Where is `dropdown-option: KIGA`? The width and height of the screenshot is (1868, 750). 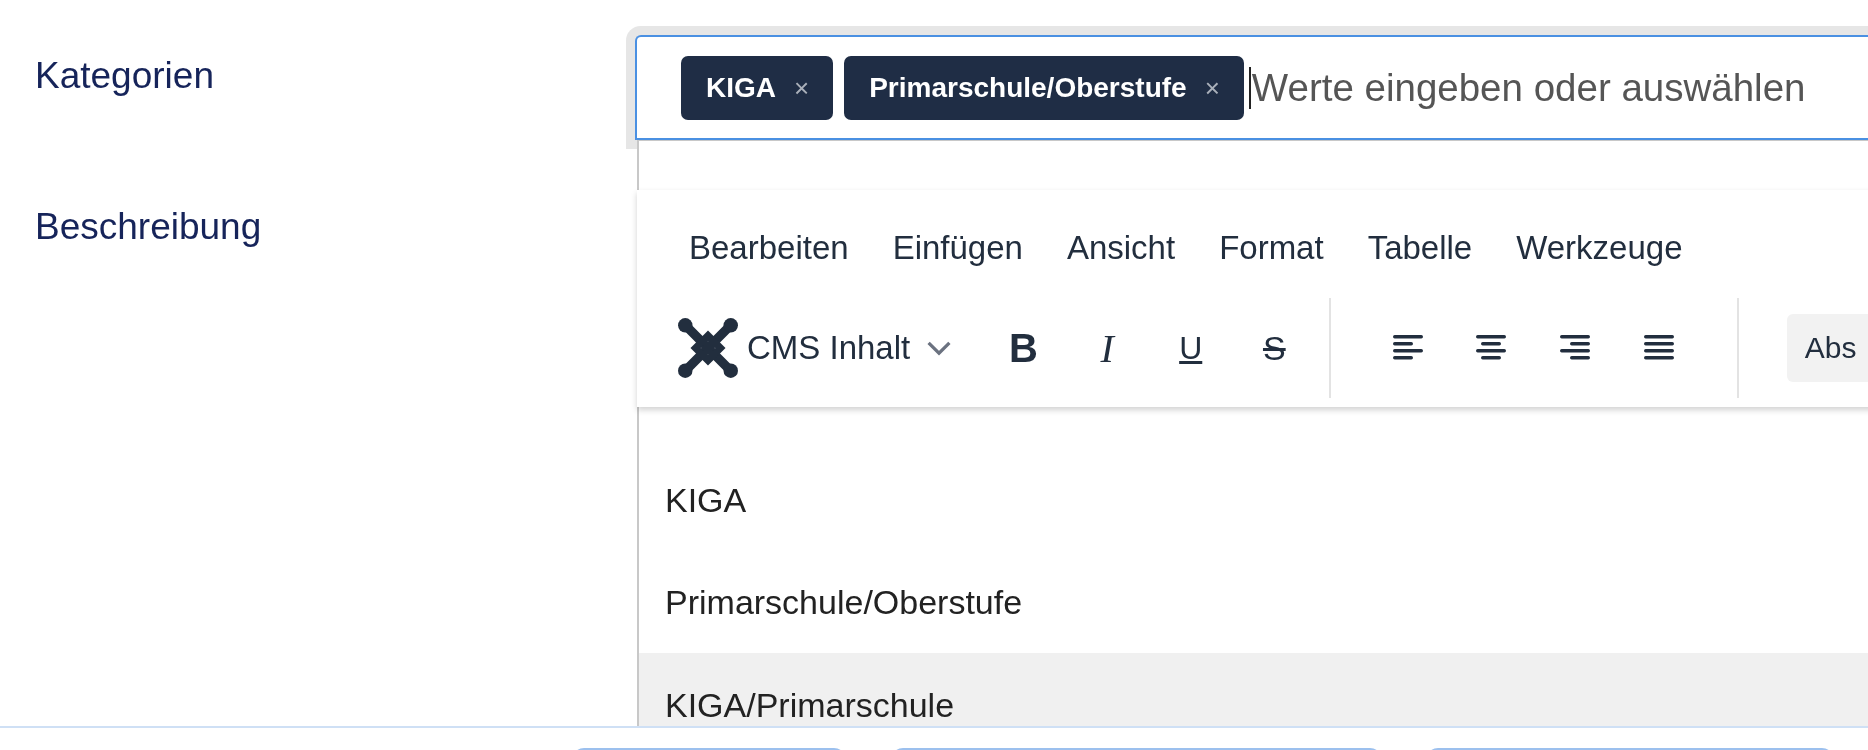
dropdown-option: KIGA is located at coordinates (1253, 500).